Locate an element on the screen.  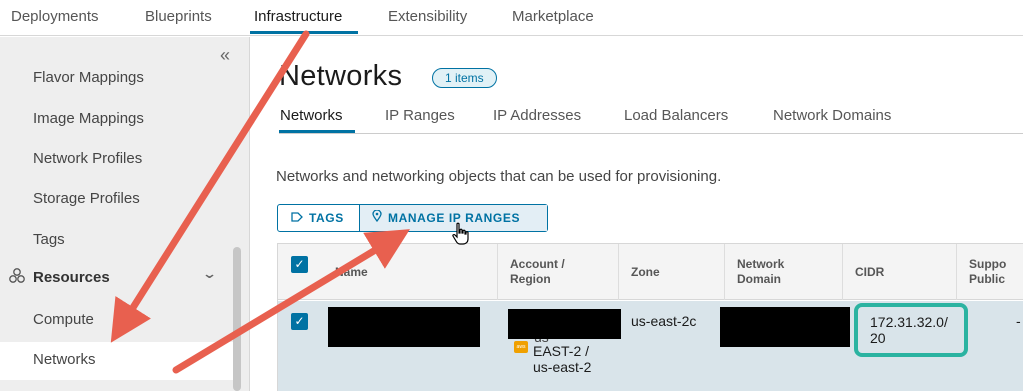
column-header-network-domain: Network Domain is located at coordinates (783, 272).